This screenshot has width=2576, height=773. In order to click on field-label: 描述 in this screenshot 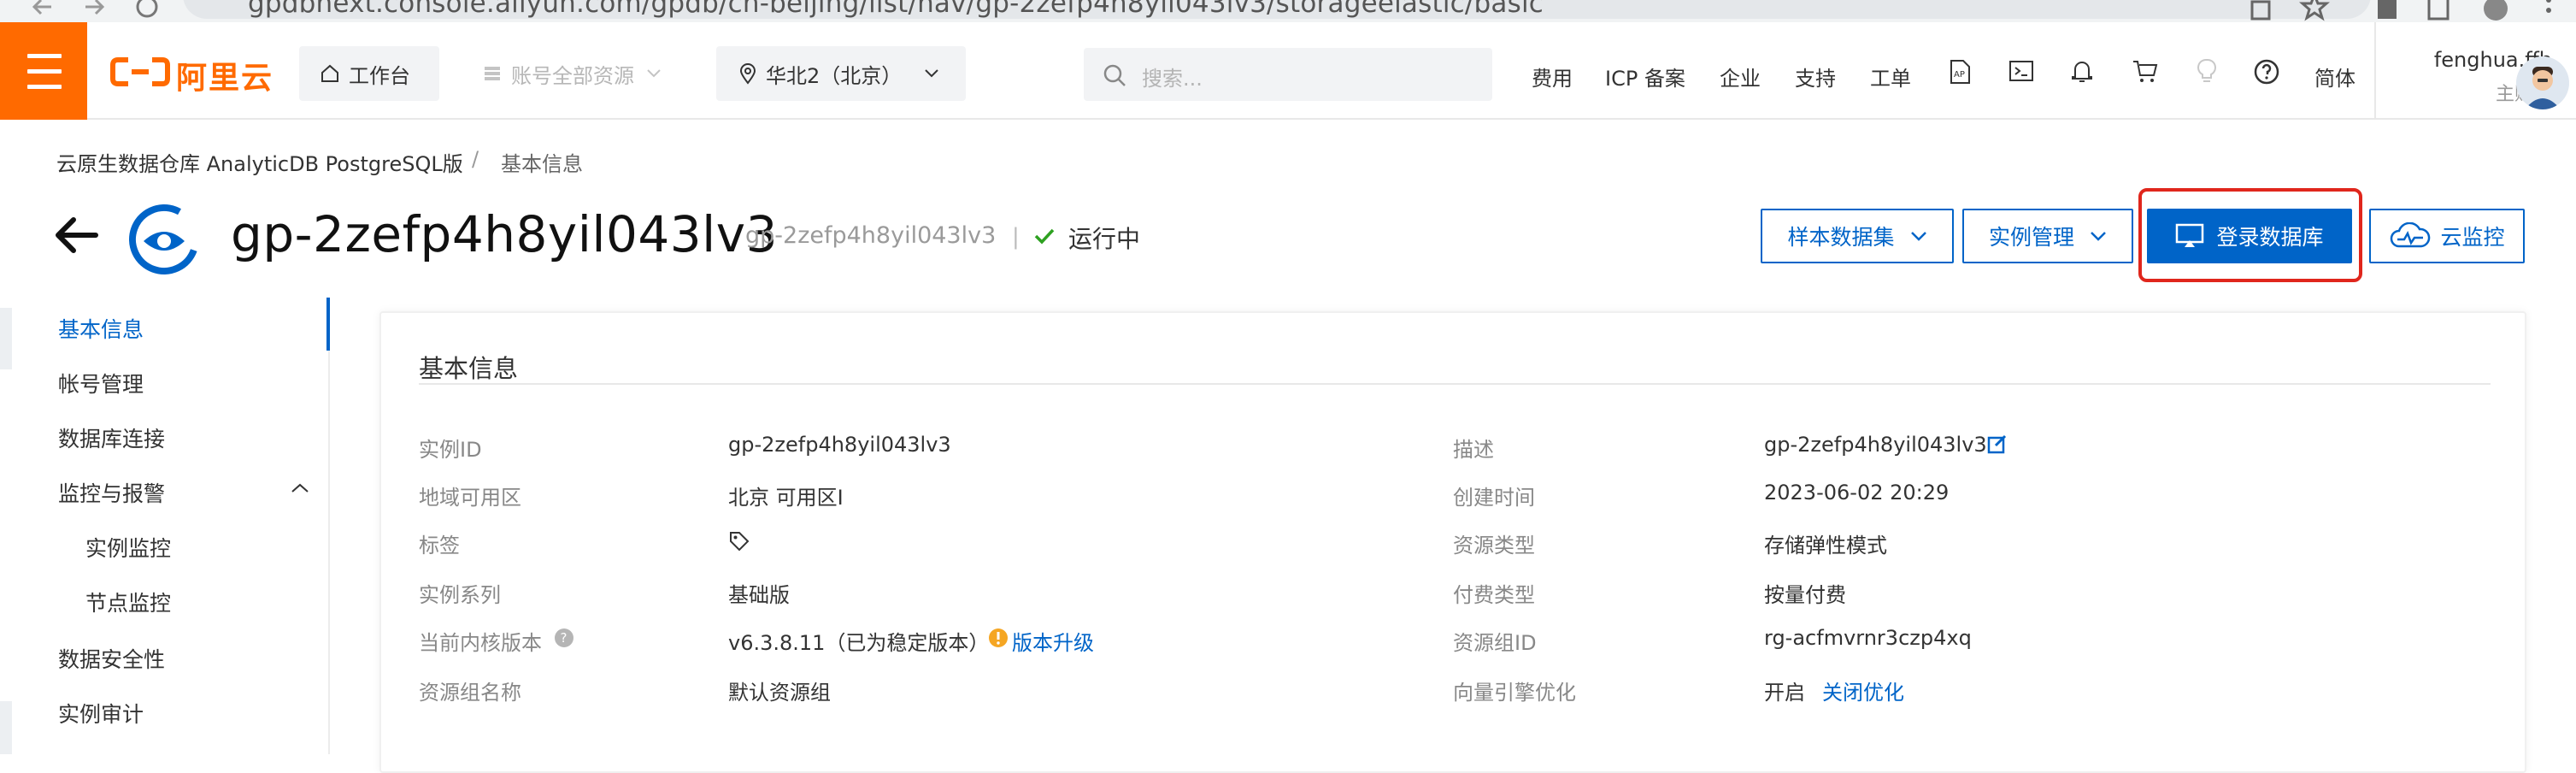, I will do `click(1473, 450)`.